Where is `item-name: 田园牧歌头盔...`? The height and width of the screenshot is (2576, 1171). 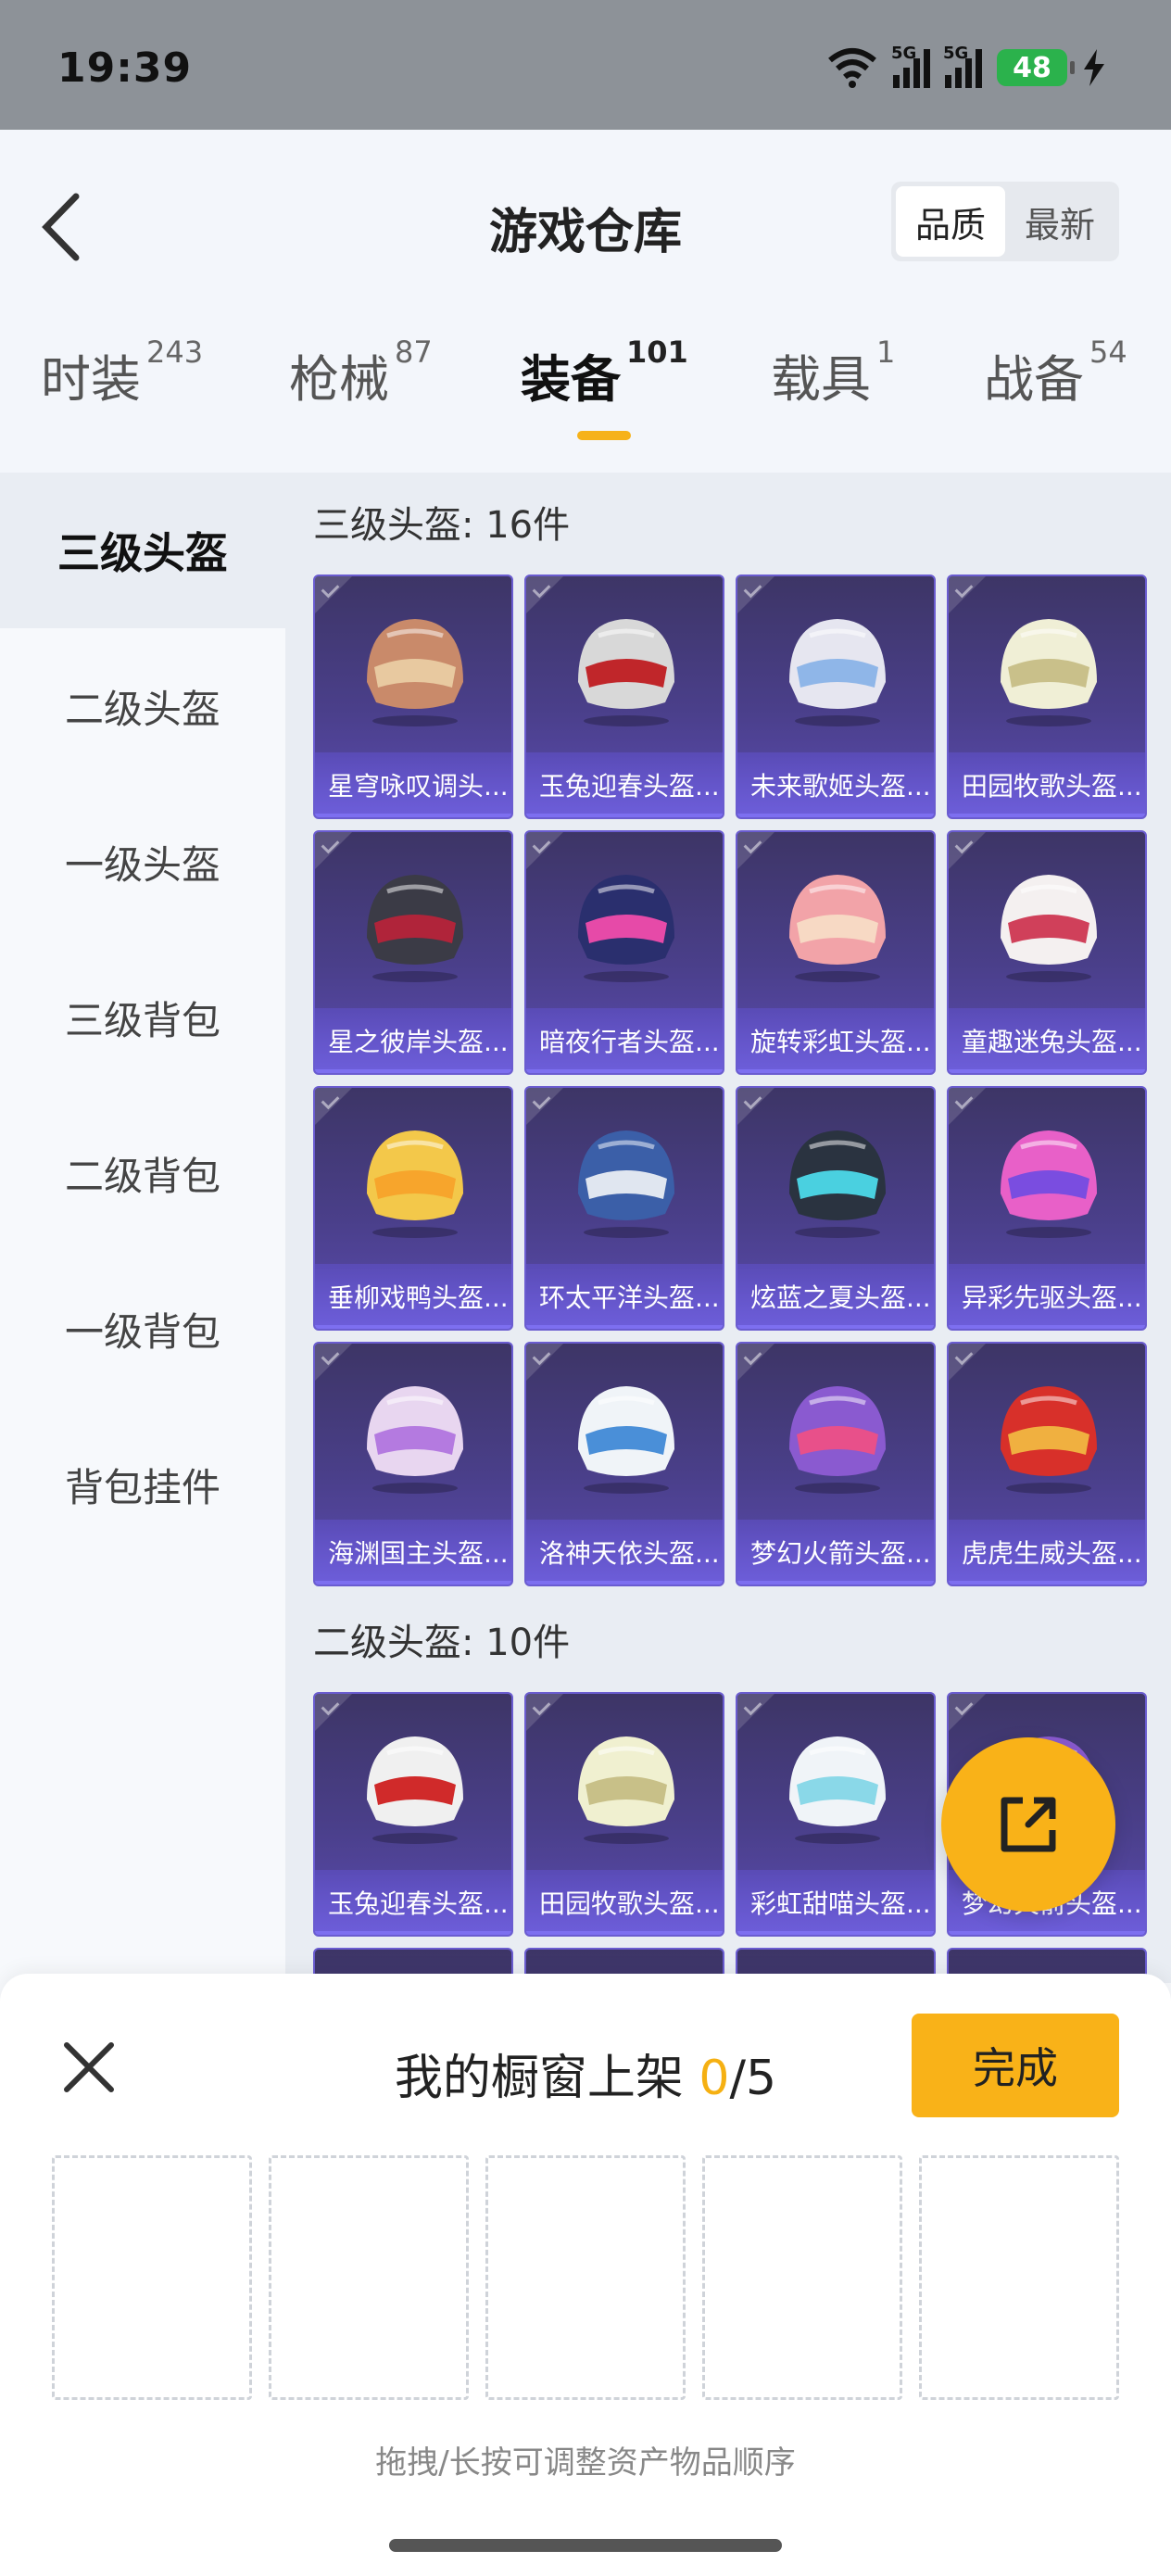 item-name: 田园牧歌头盔... is located at coordinates (1047, 784).